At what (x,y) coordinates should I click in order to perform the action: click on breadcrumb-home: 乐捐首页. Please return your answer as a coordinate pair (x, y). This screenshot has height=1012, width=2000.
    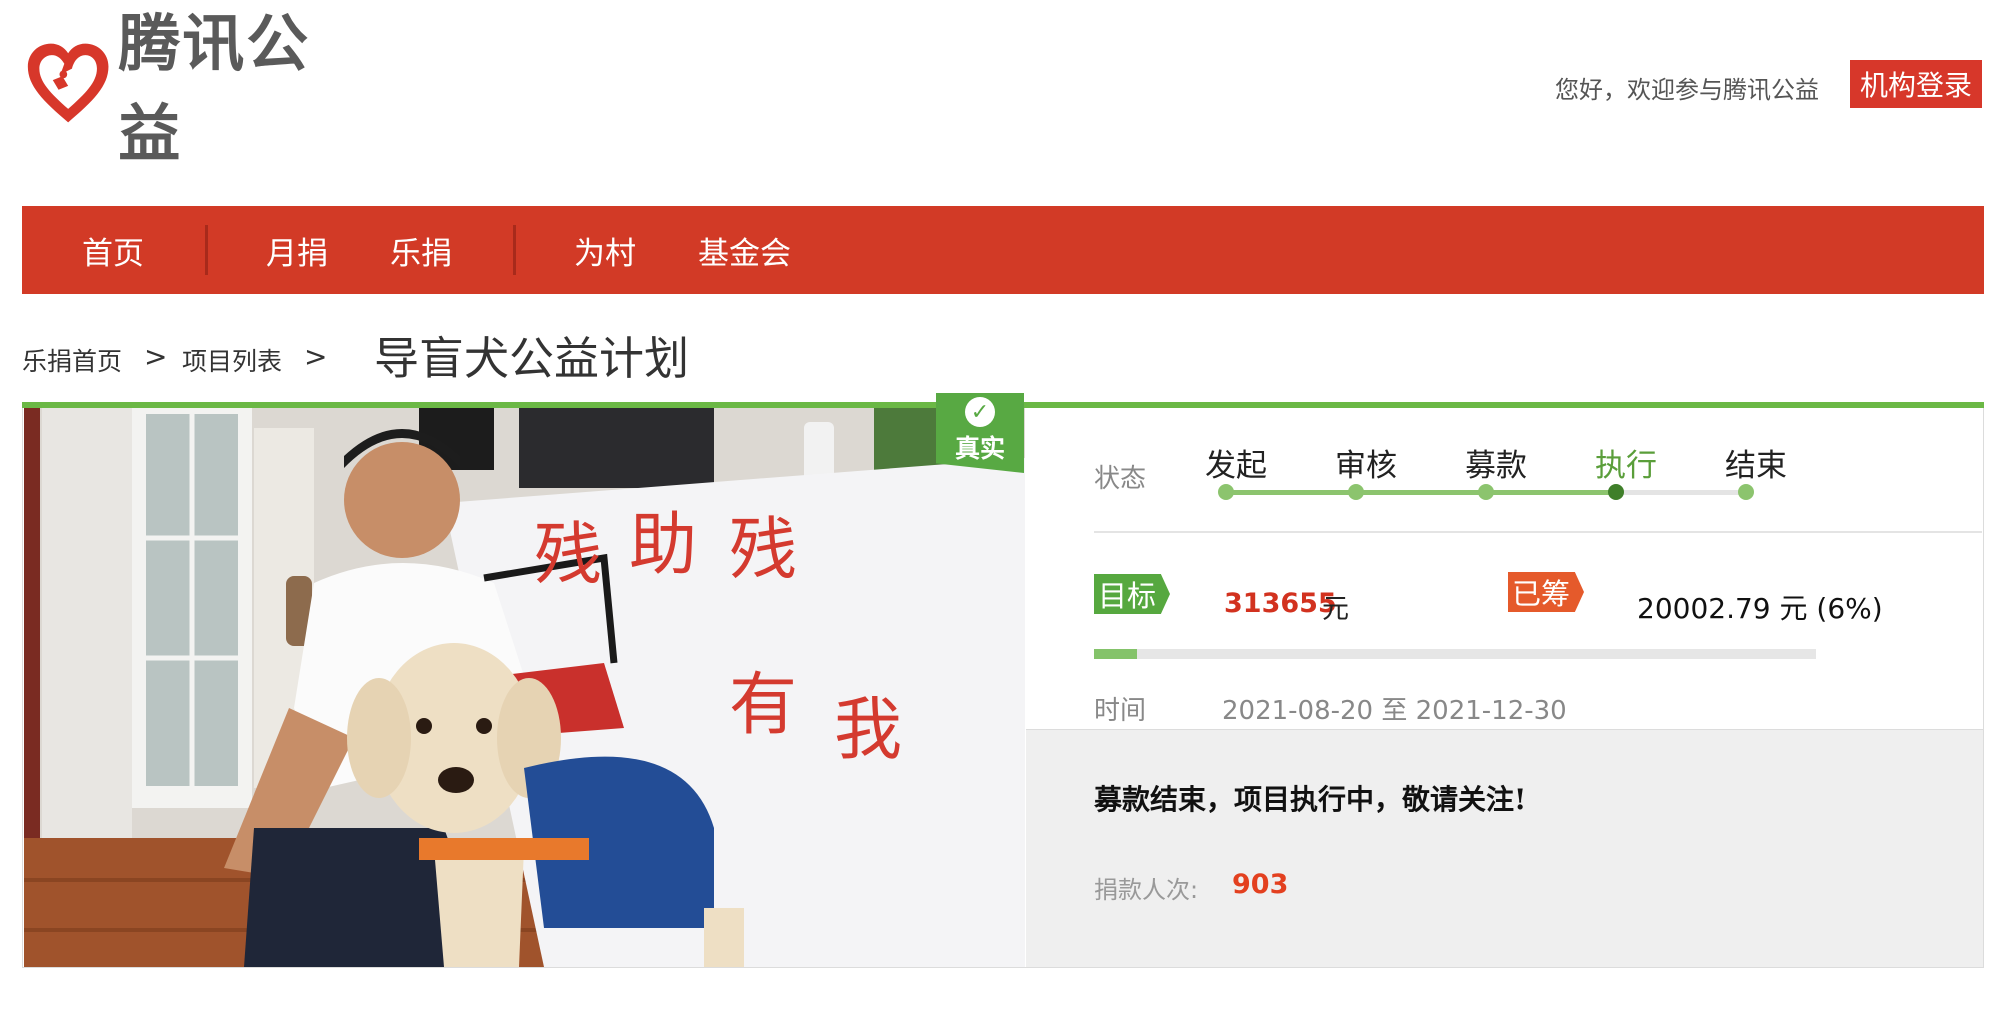
    Looking at the image, I should click on (72, 360).